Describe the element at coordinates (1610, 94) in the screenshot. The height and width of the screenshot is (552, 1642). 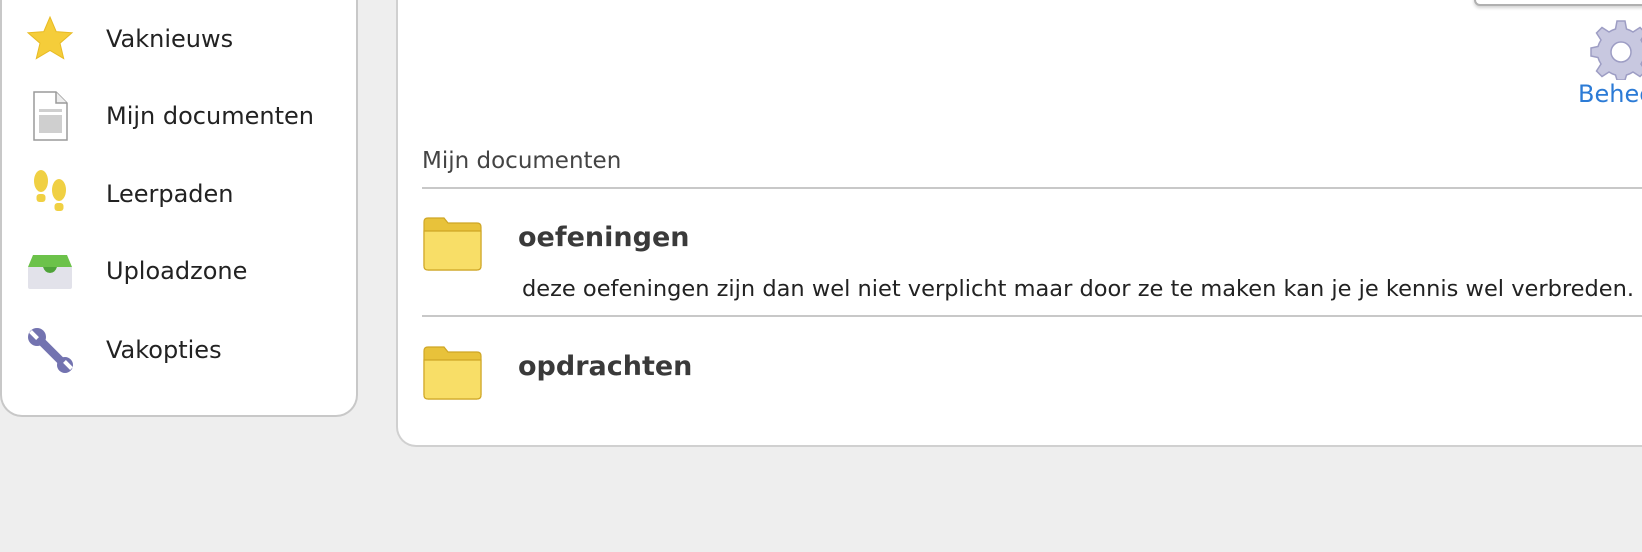
I see `manage-label: Beheer` at that location.